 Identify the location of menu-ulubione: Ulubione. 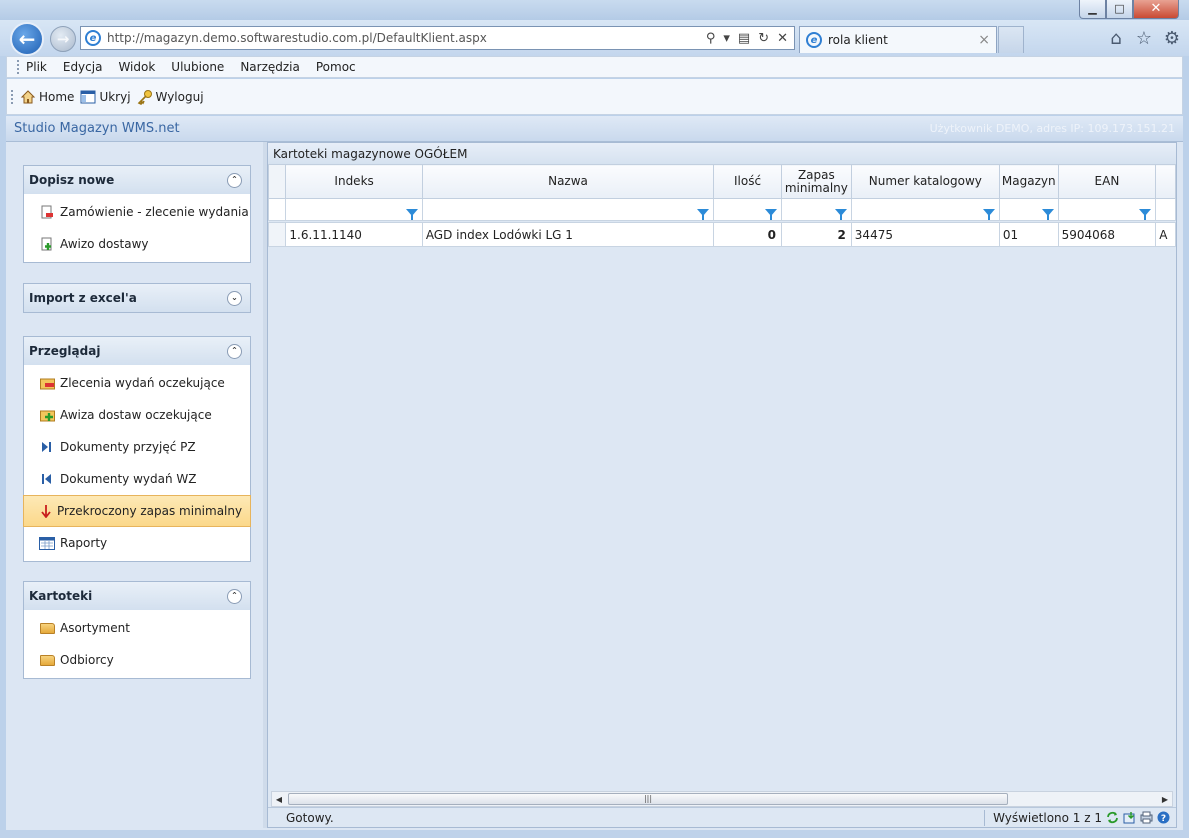
(197, 67).